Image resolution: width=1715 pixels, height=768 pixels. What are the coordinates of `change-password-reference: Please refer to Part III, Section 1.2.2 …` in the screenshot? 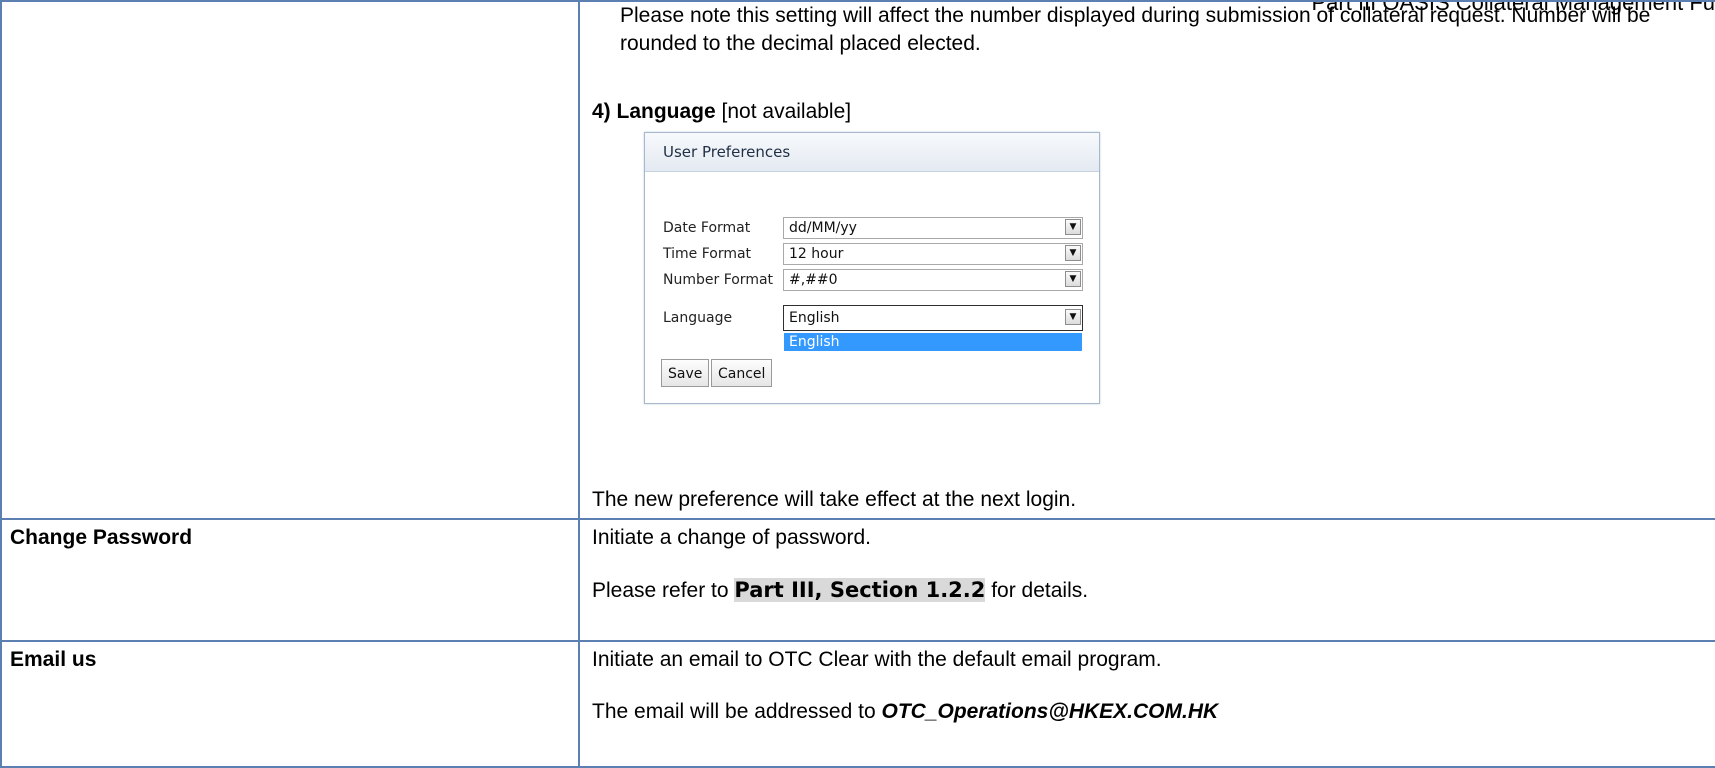 It's located at (1153, 590).